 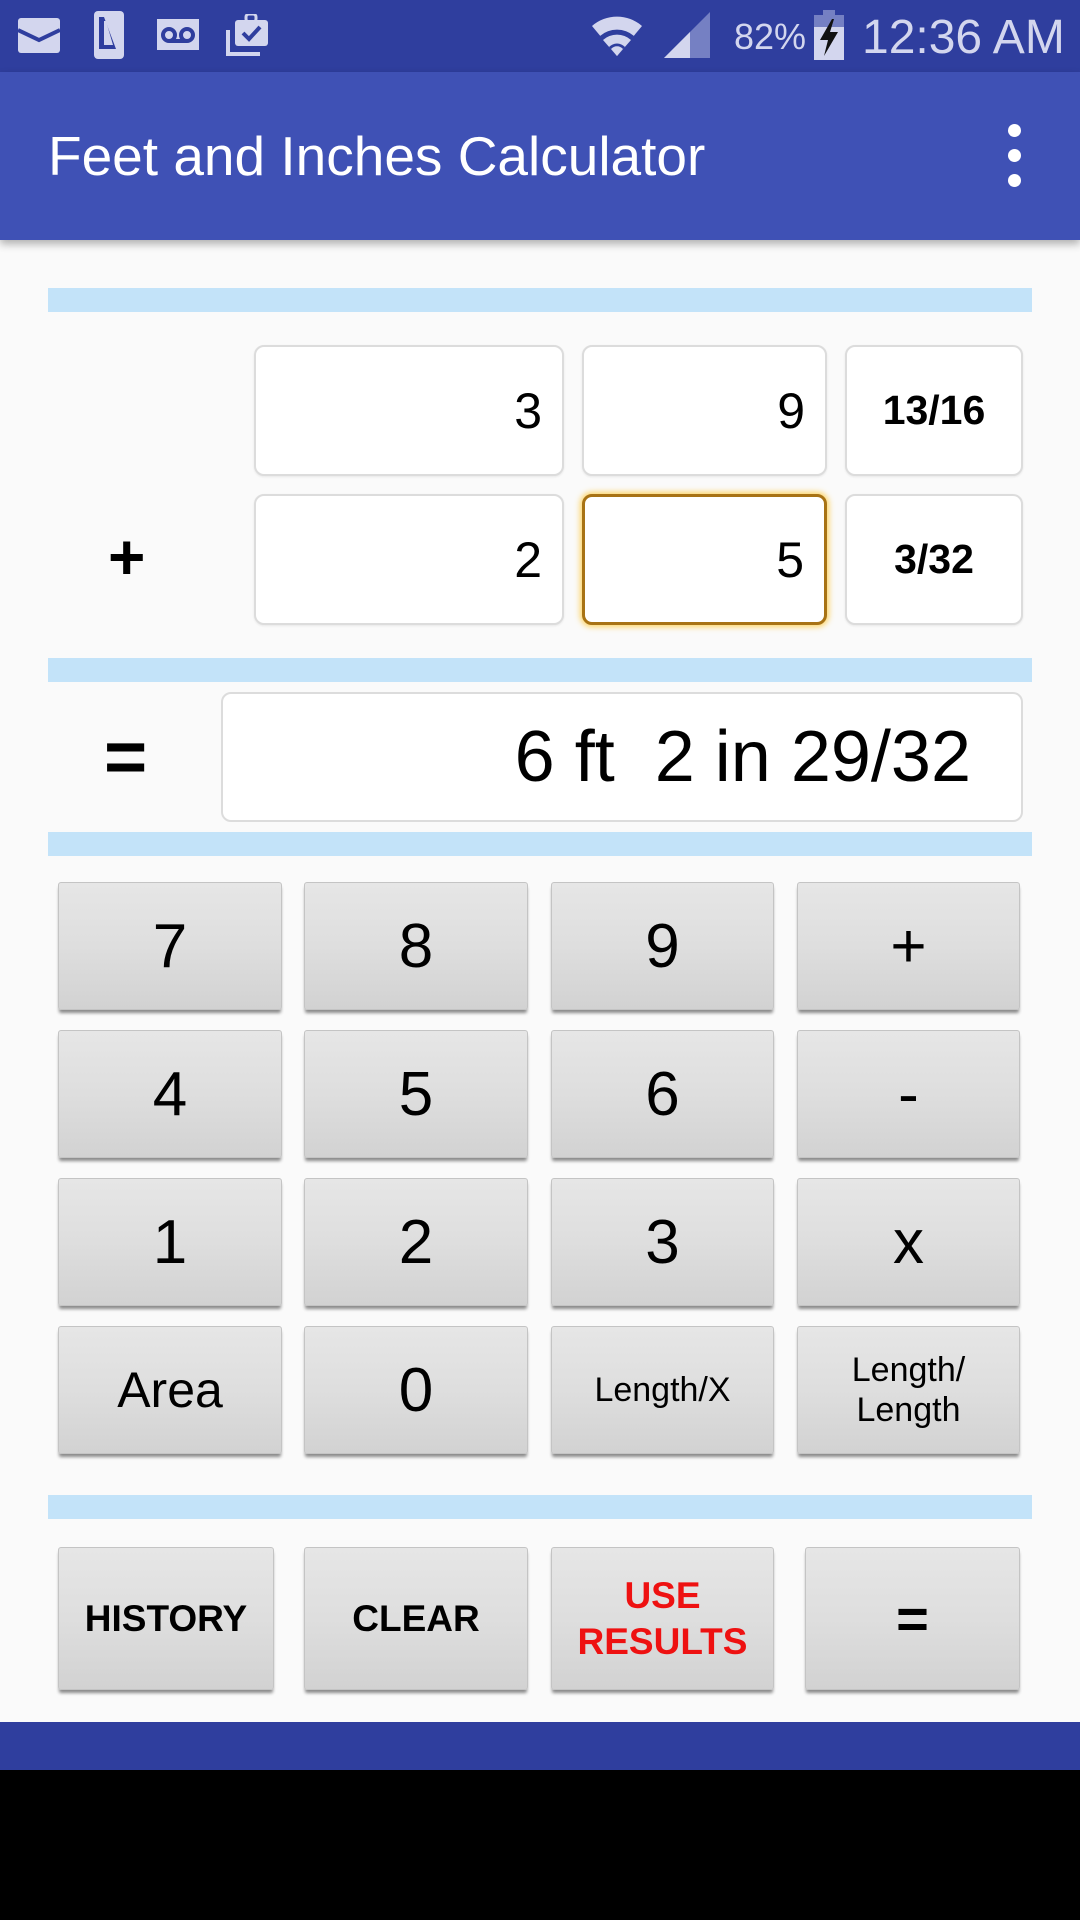 I want to click on wifi-icon, so click(x=617, y=36).